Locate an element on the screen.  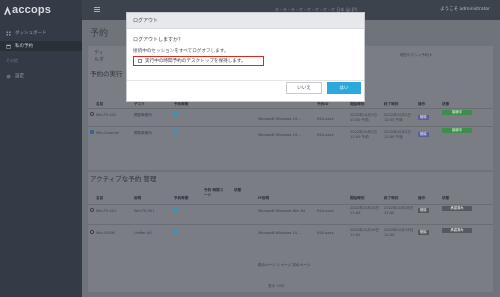
user-menu: ようこそ administrator is located at coordinates (465, 9).